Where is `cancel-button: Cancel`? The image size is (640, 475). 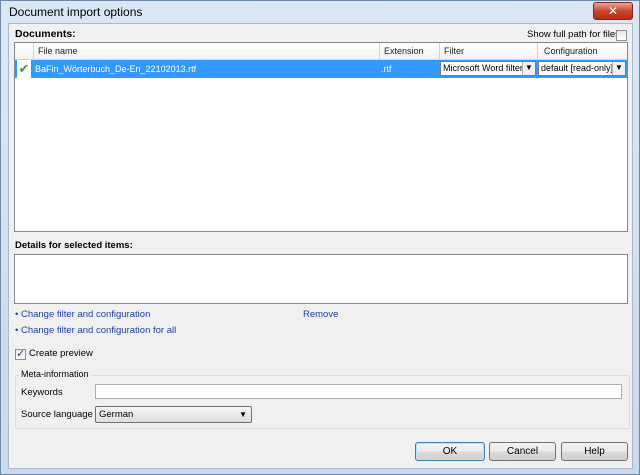 cancel-button: Cancel is located at coordinates (522, 451).